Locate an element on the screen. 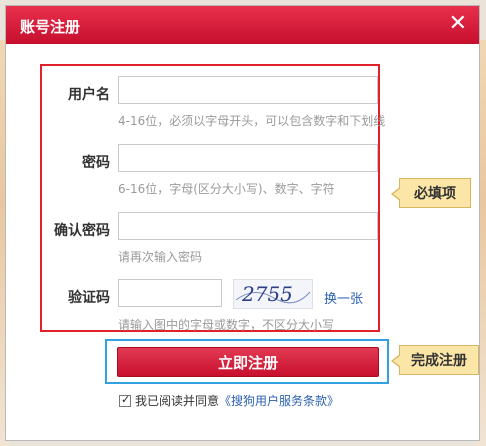 Image resolution: width=486 pixels, height=446 pixels. captcha-text: 2755 is located at coordinates (267, 294).